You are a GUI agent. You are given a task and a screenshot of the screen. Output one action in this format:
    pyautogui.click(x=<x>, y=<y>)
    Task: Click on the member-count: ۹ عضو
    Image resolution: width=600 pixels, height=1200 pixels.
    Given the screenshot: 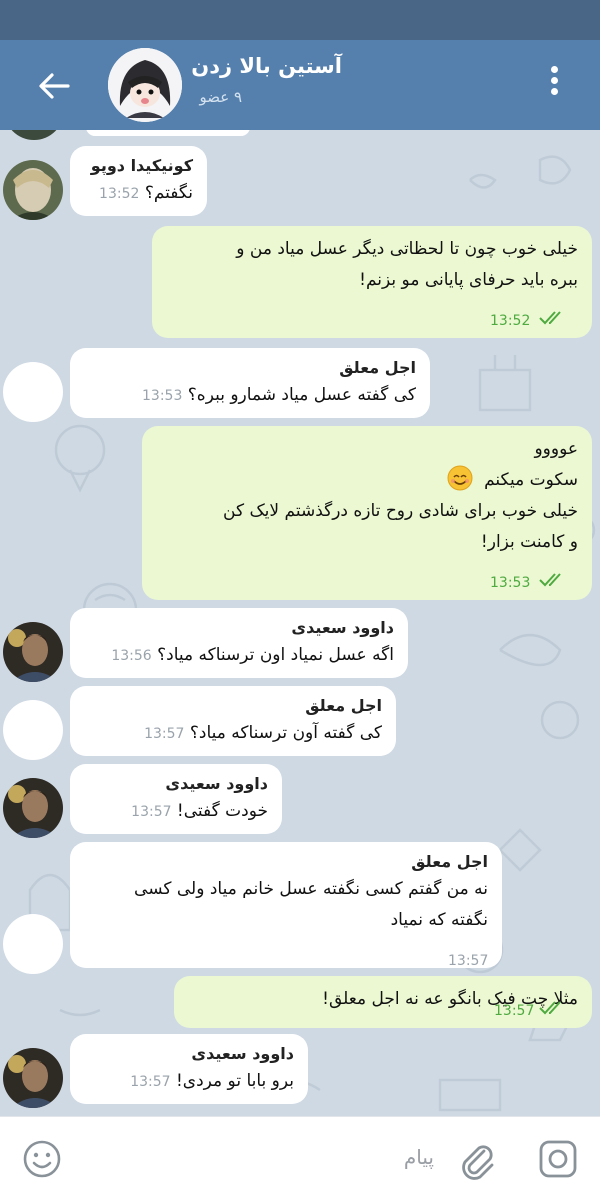 What is the action you would take?
    pyautogui.click(x=220, y=97)
    